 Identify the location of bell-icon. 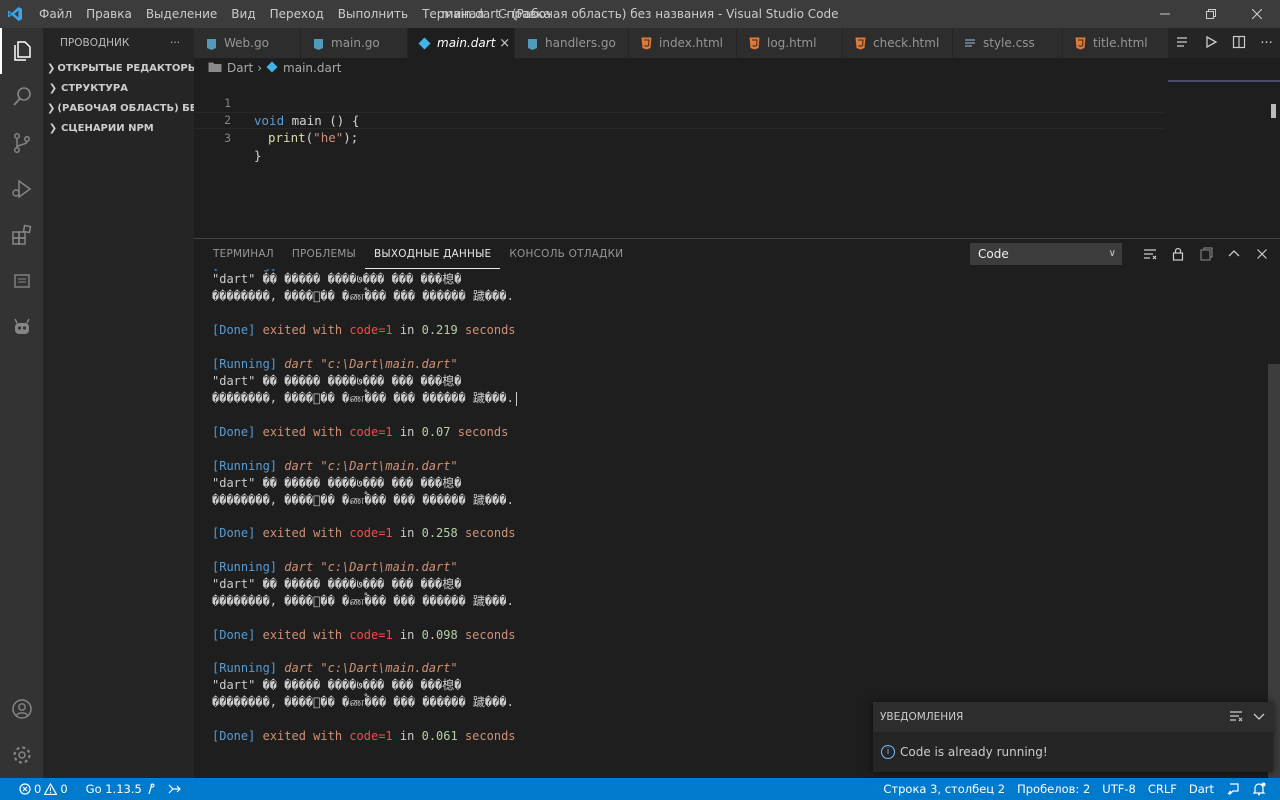
(1259, 789).